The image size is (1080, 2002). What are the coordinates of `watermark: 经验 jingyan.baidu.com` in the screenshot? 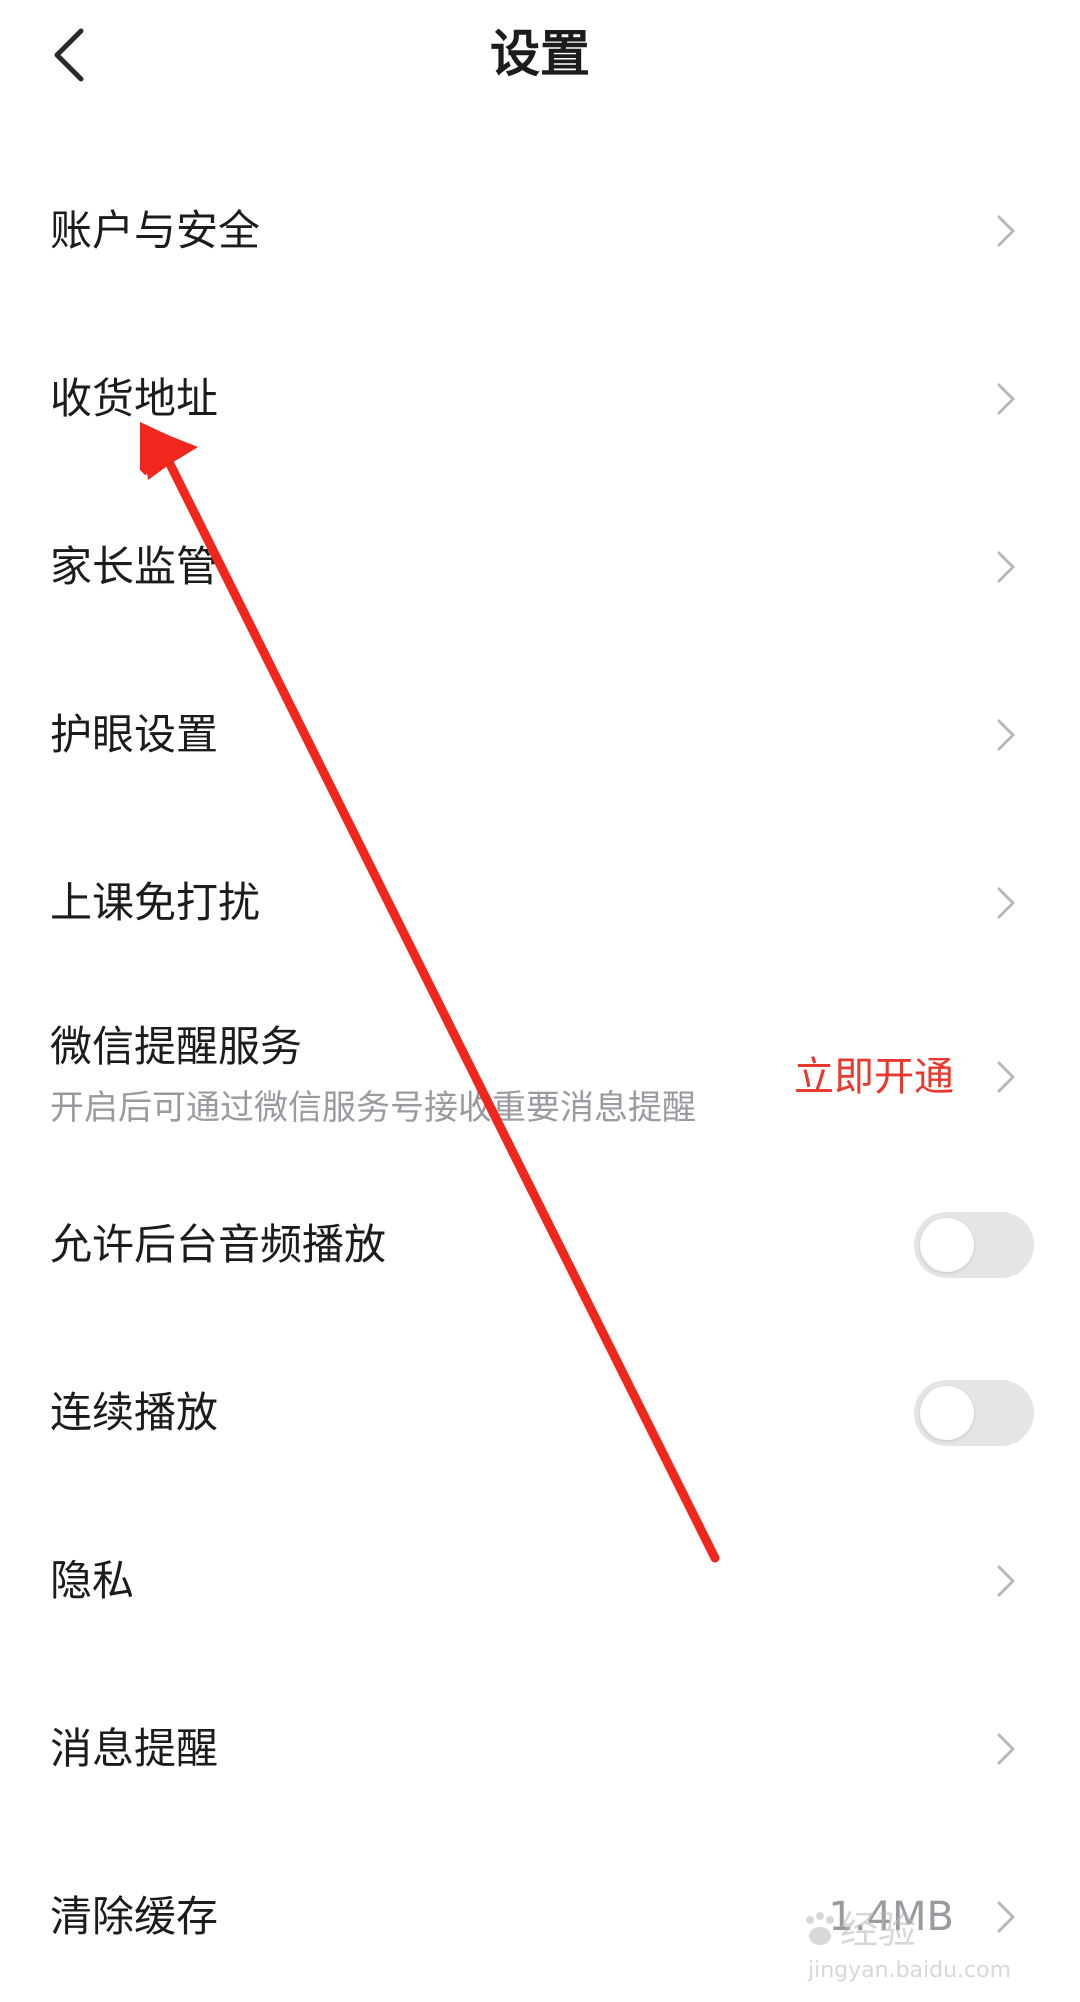 It's located at (912, 1948).